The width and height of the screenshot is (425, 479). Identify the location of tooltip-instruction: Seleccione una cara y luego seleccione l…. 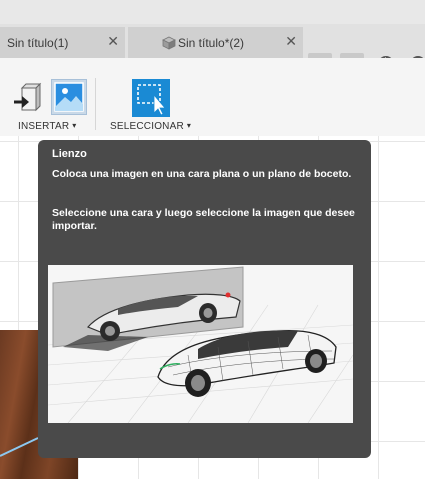
(203, 219).